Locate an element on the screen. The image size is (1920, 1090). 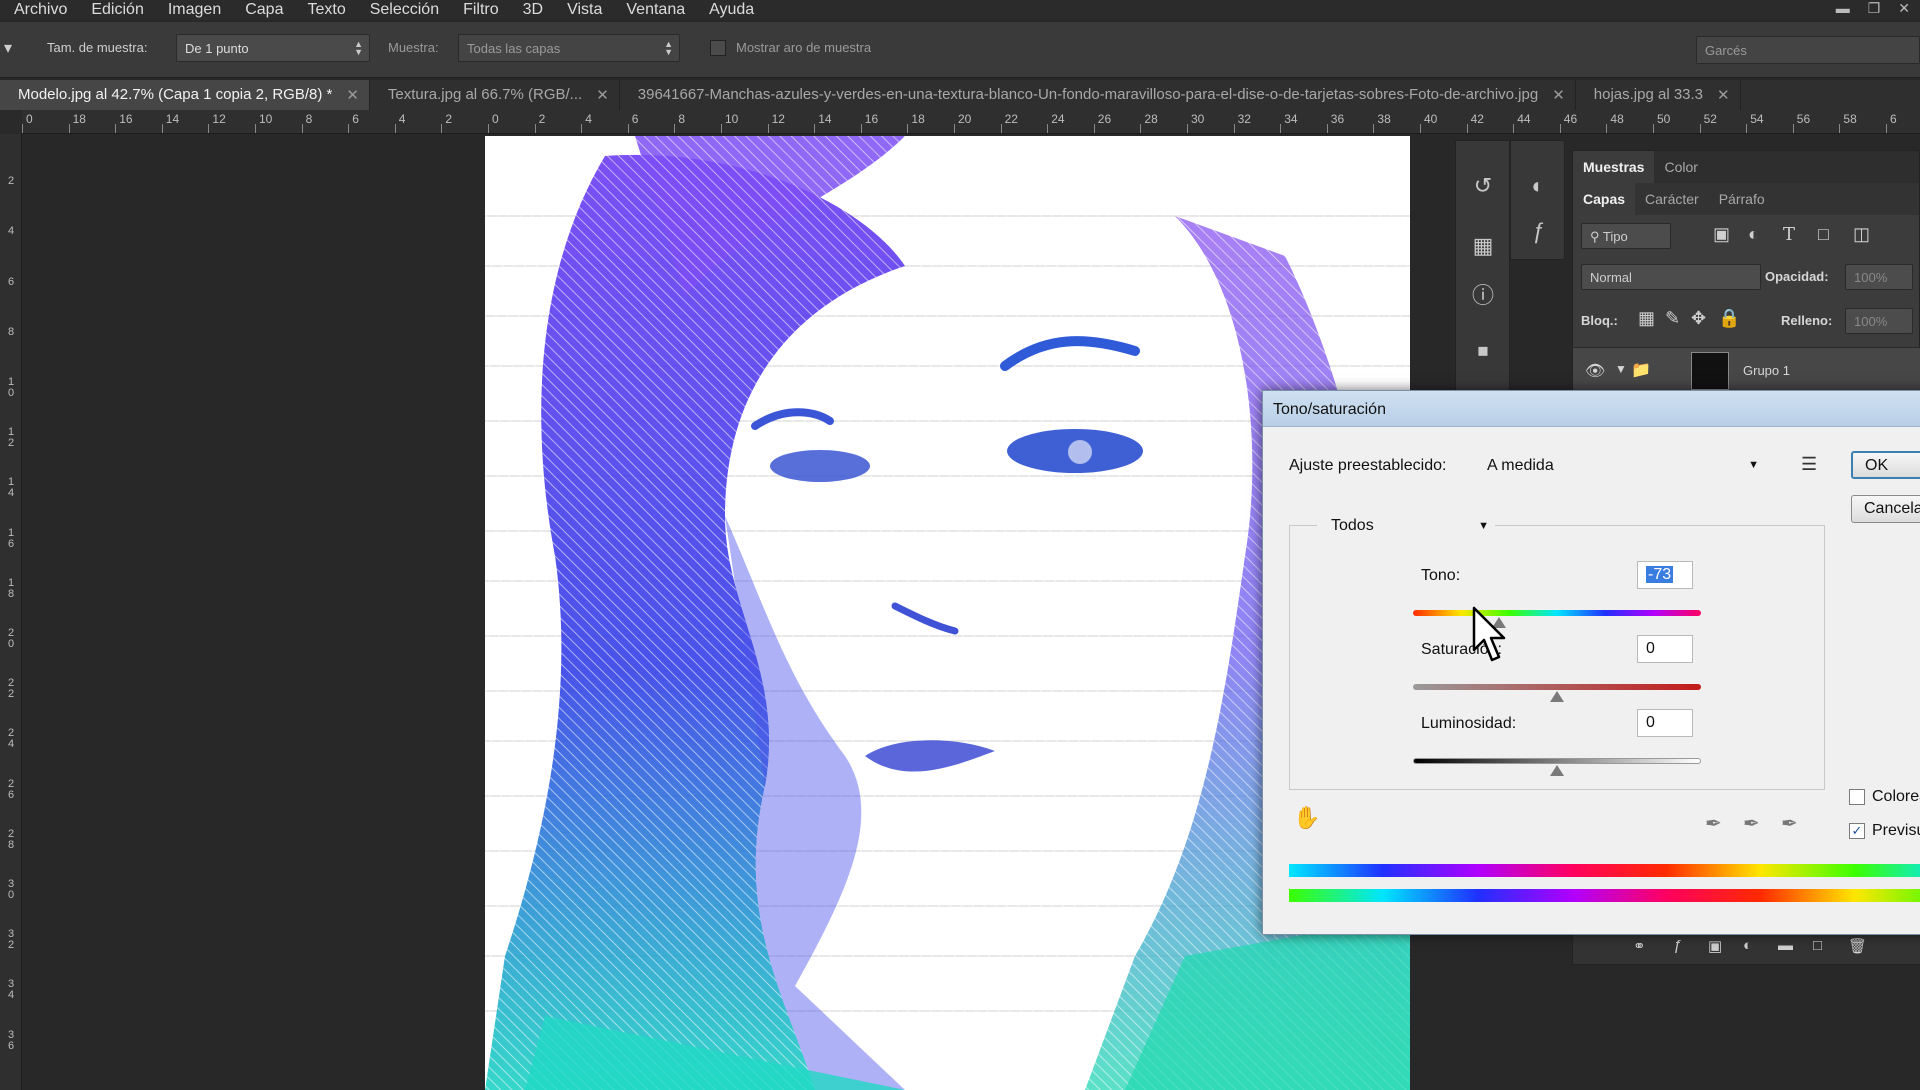
lock-pixels-icon: ✎ is located at coordinates (1672, 318).